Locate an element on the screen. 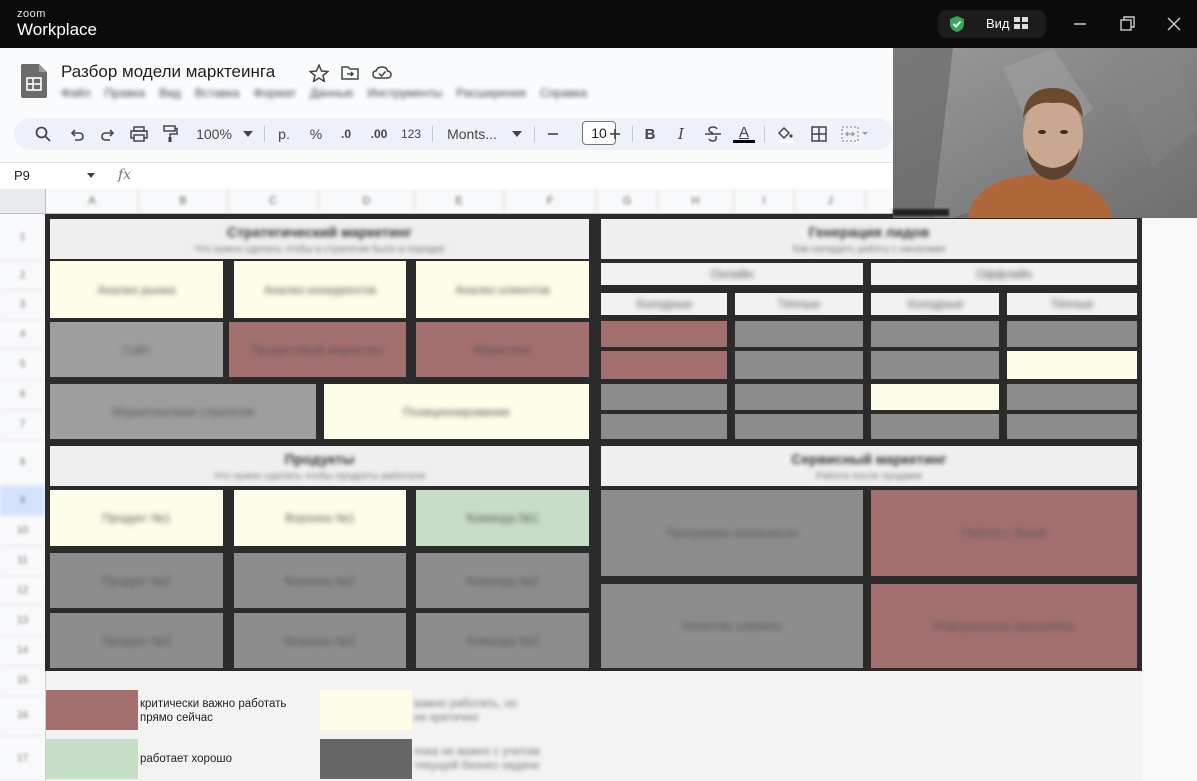 The image size is (1197, 781). cloud-status-icon is located at coordinates (382, 73).